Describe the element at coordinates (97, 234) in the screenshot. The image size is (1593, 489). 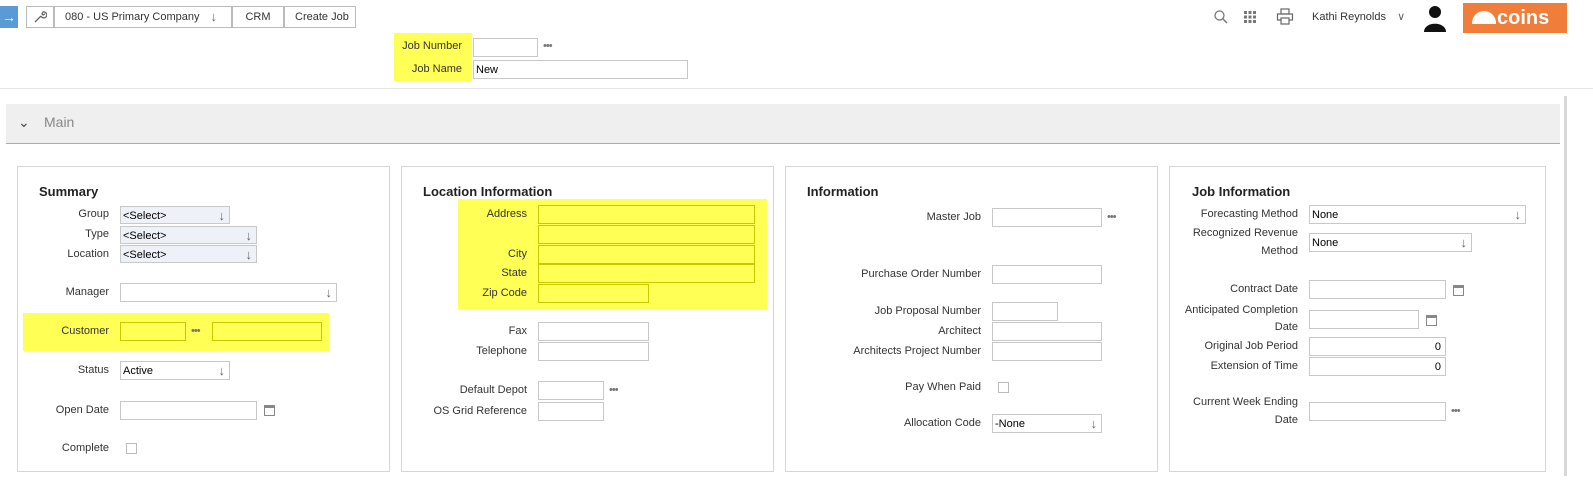
I see `type-label: Type` at that location.